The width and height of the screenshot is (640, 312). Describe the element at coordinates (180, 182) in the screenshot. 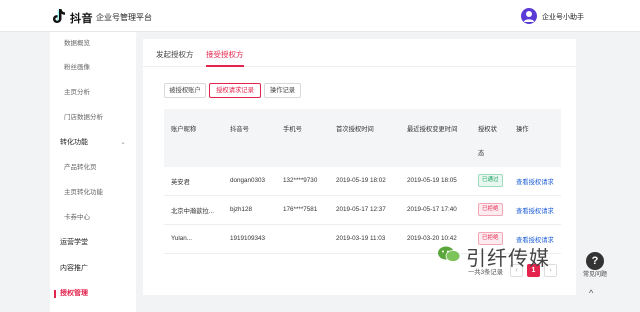

I see `cell-nickname: 英安君` at that location.